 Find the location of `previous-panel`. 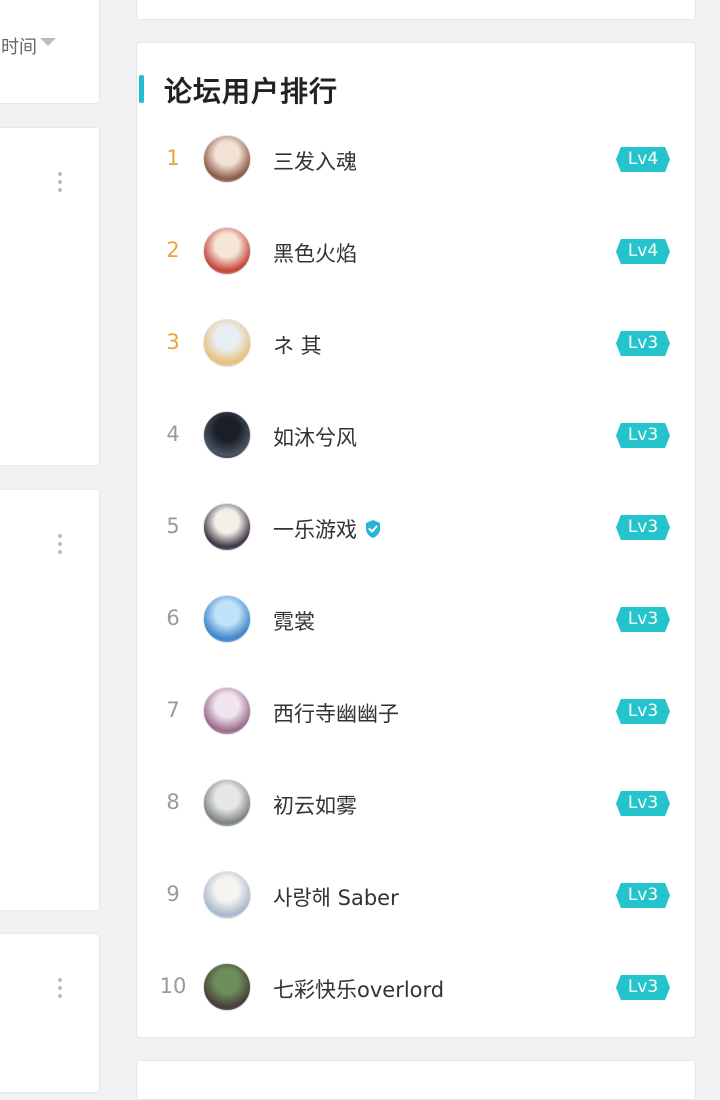

previous-panel is located at coordinates (416, 10).